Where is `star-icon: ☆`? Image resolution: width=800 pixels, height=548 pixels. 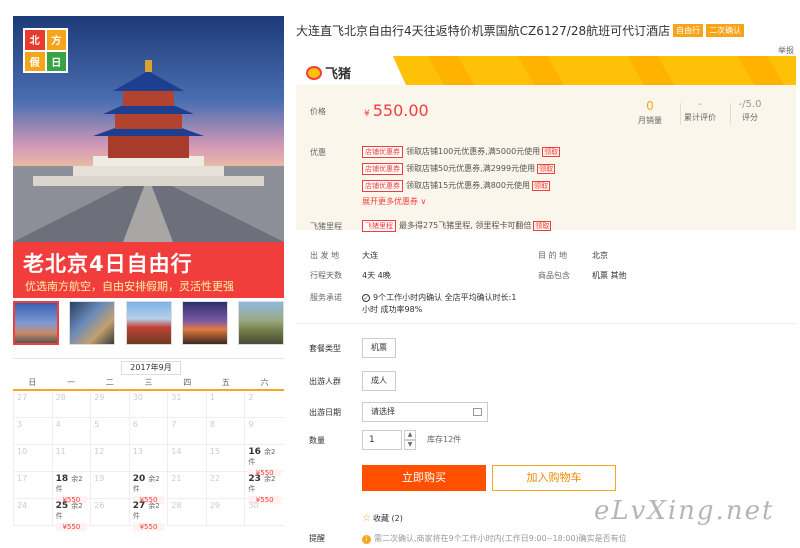 star-icon: ☆ is located at coordinates (366, 518).